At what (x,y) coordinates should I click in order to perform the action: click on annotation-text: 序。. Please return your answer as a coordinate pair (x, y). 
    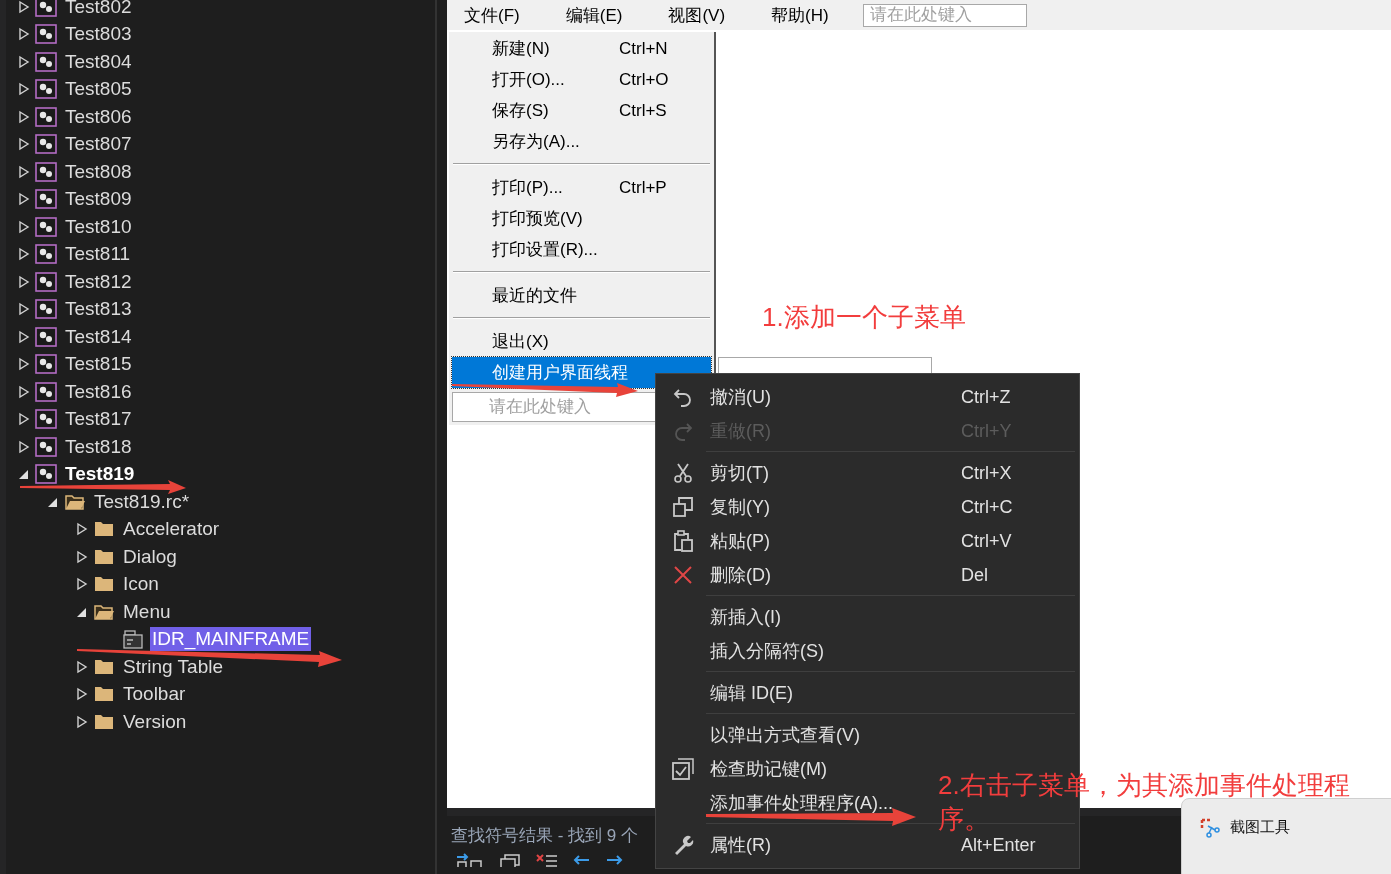
    Looking at the image, I should click on (964, 819).